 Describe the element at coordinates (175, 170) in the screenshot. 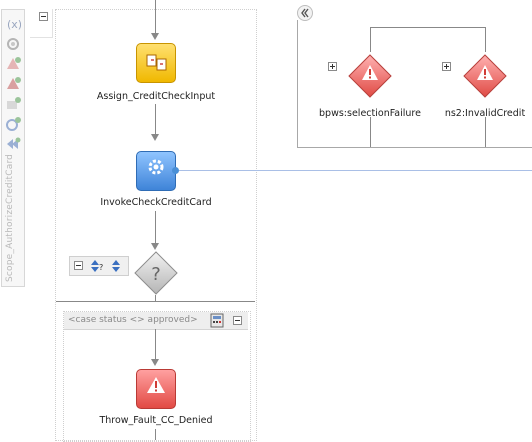

I see `partner-link-port` at that location.